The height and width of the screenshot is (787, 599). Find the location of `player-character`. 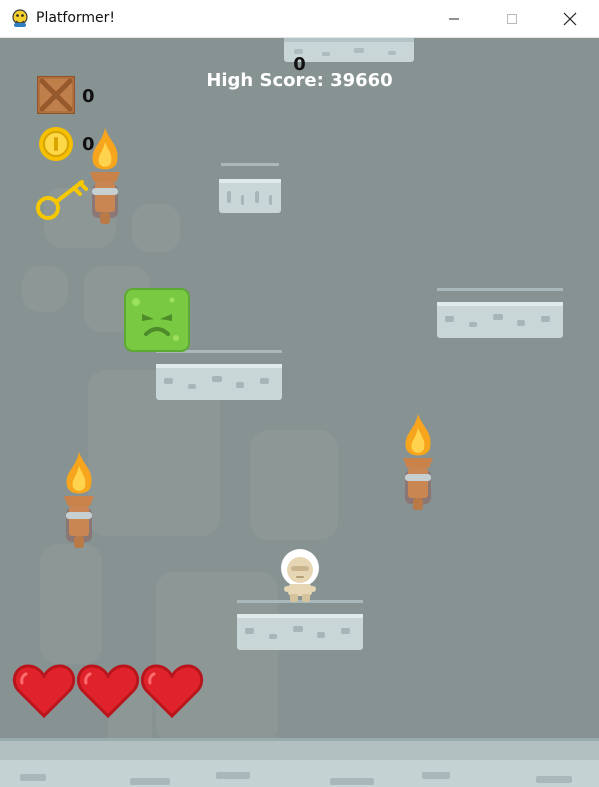

player-character is located at coordinates (300, 575).